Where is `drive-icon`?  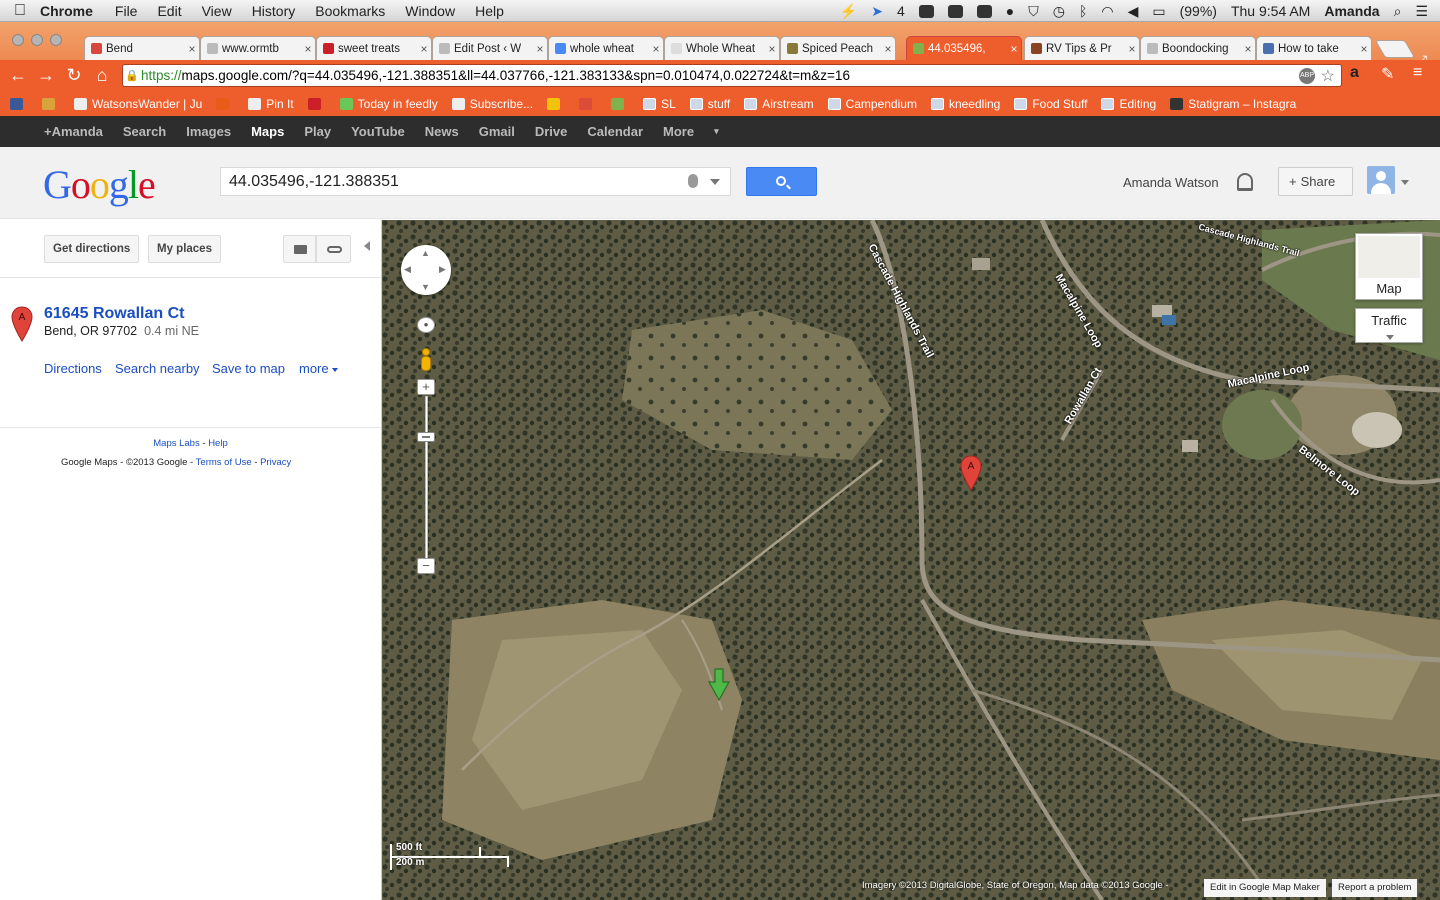 drive-icon is located at coordinates (926, 11).